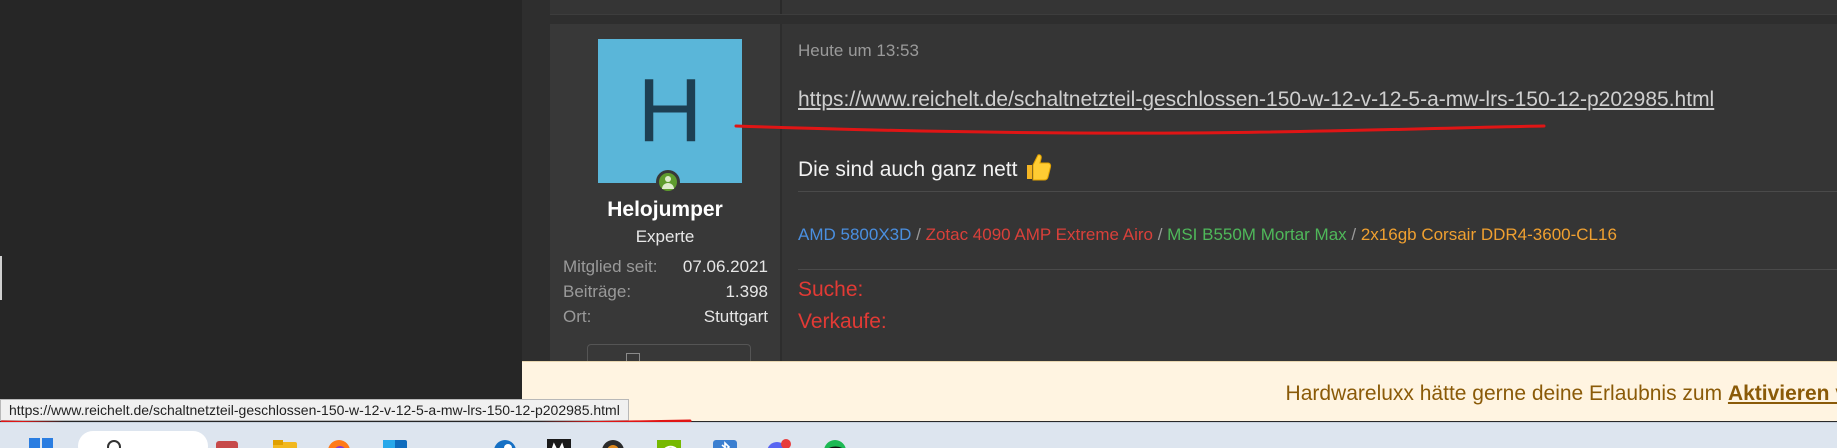  I want to click on file-explorer-icon, so click(285, 442).